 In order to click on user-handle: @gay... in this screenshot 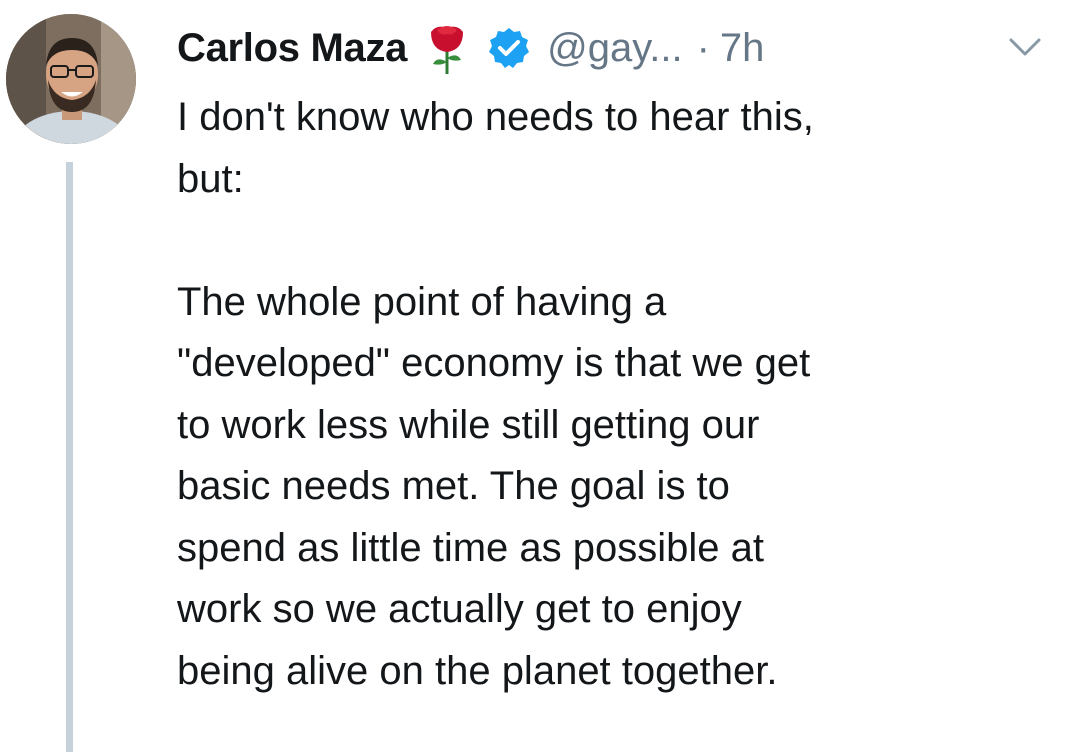, I will do `click(614, 48)`.